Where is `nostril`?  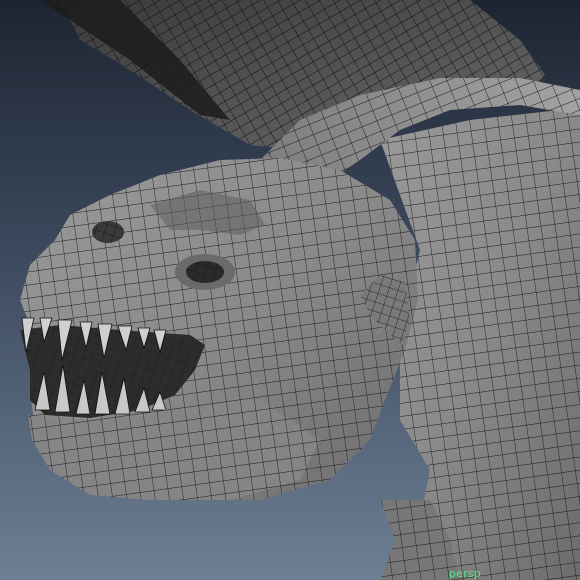 nostril is located at coordinates (108, 232).